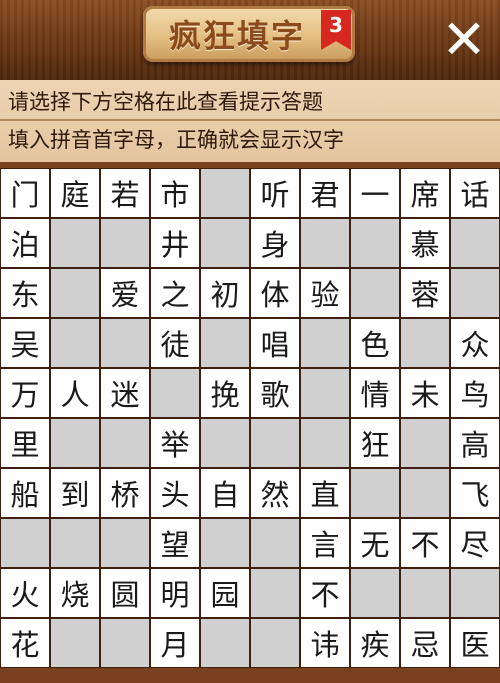 Image resolution: width=500 pixels, height=683 pixels. What do you see at coordinates (25, 393) in the screenshot?
I see `grid-cell-filled: 万` at bounding box center [25, 393].